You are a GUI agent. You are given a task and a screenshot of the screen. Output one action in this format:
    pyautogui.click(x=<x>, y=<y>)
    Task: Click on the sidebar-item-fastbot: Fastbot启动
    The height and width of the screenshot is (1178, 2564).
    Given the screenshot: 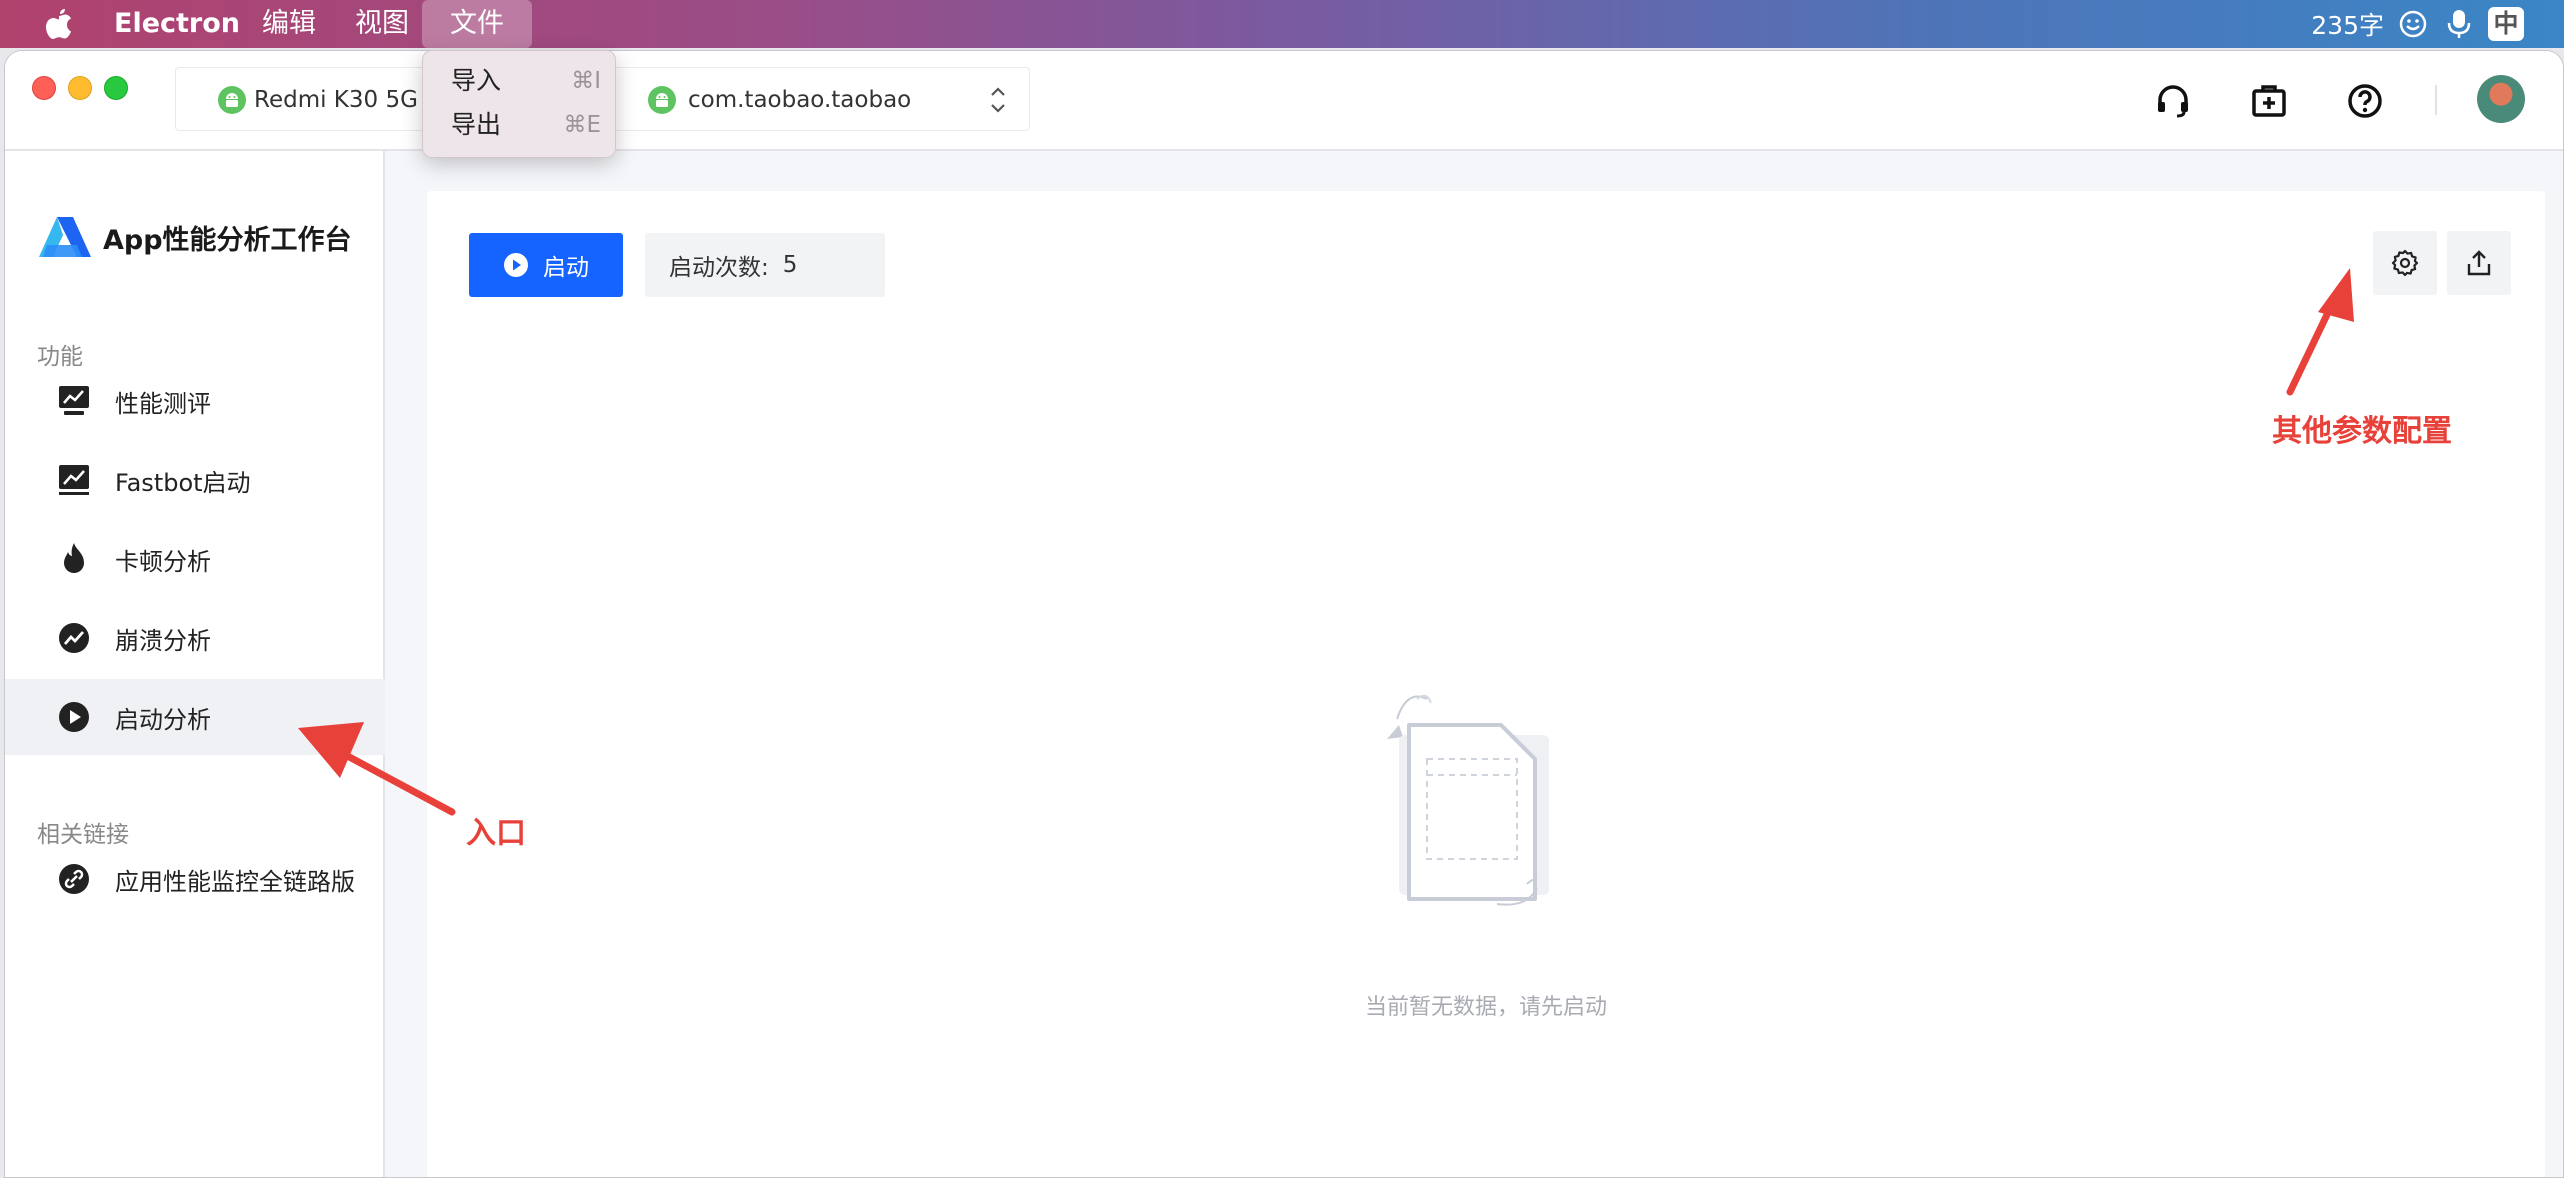 What is the action you would take?
    pyautogui.click(x=195, y=480)
    